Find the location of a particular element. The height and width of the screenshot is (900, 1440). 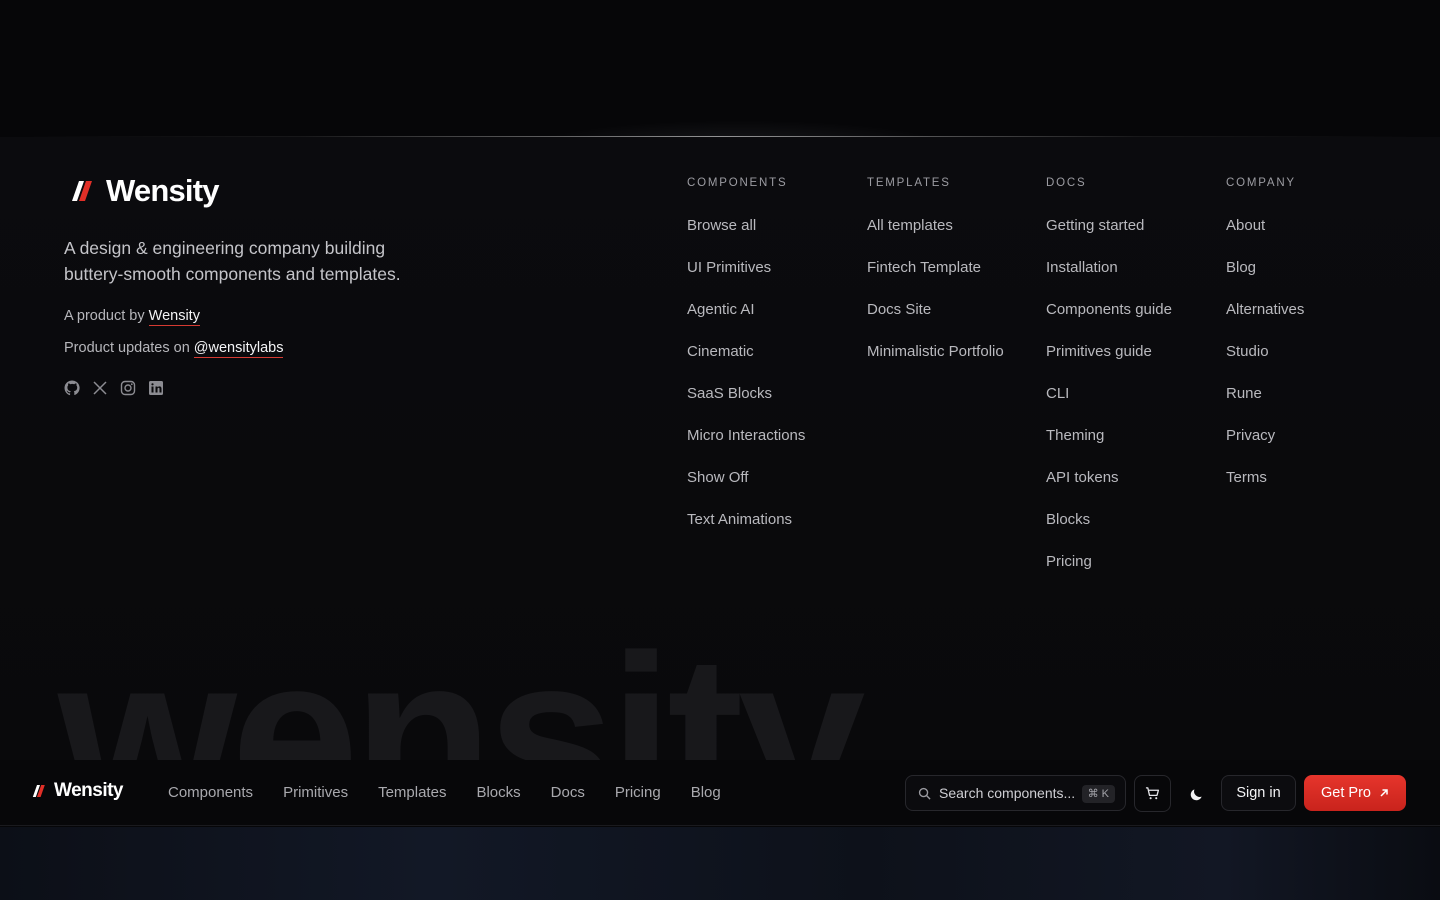

footer-link-show-off: Show Off is located at coordinates (746, 491).